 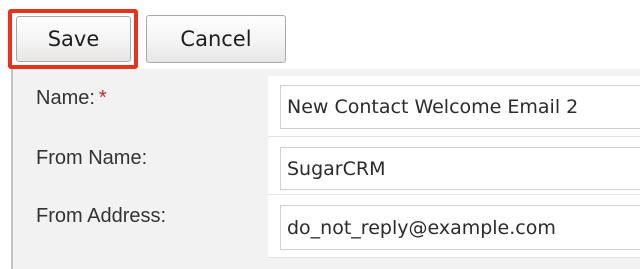 I want to click on save-button: Save, so click(x=73, y=39).